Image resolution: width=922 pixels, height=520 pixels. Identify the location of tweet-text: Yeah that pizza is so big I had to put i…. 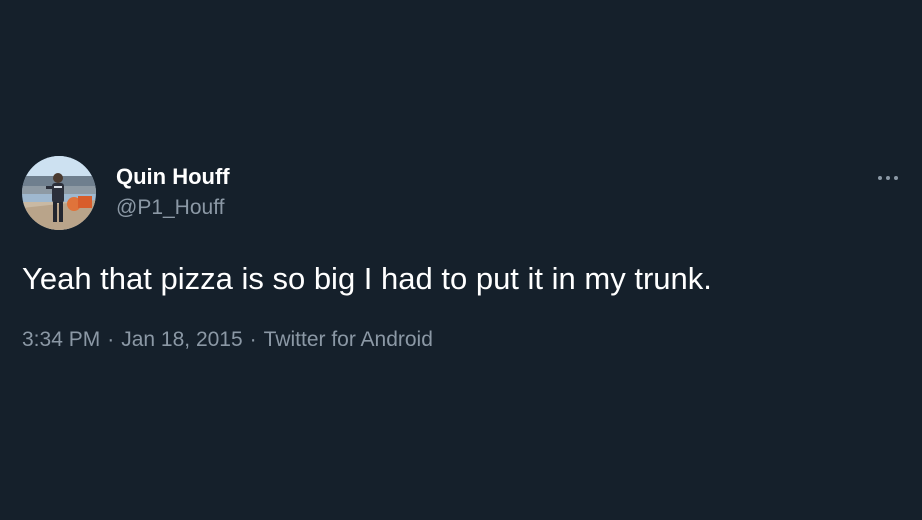
(367, 278).